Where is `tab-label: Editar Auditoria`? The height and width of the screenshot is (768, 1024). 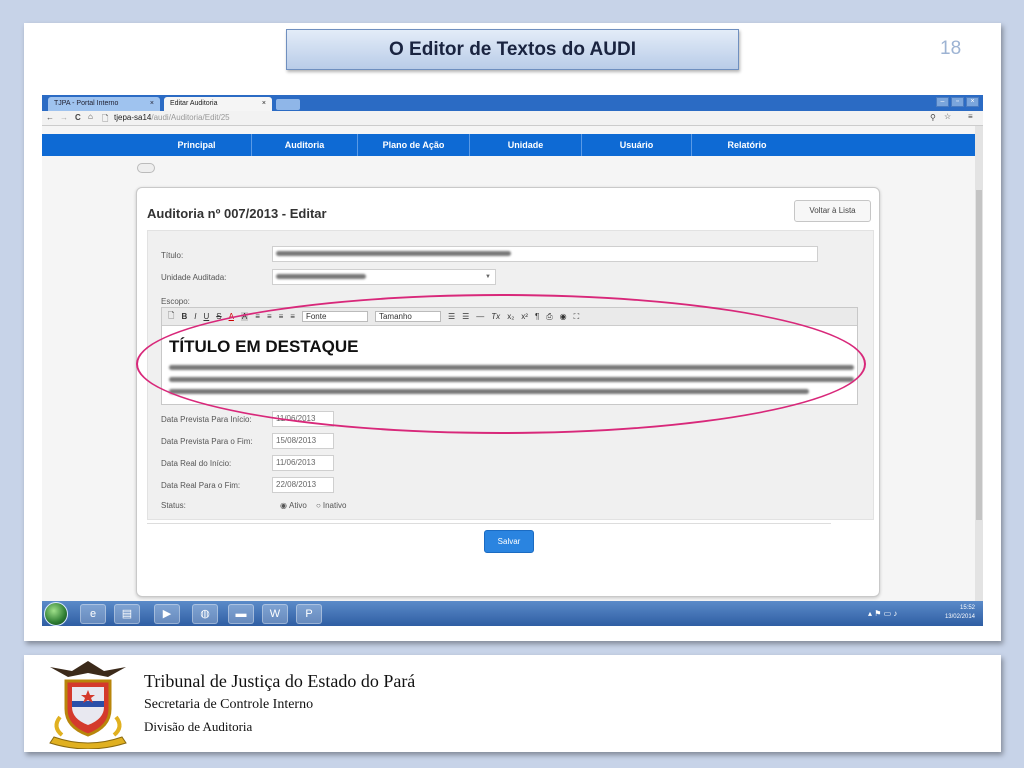
tab-label: Editar Auditoria is located at coordinates (194, 103).